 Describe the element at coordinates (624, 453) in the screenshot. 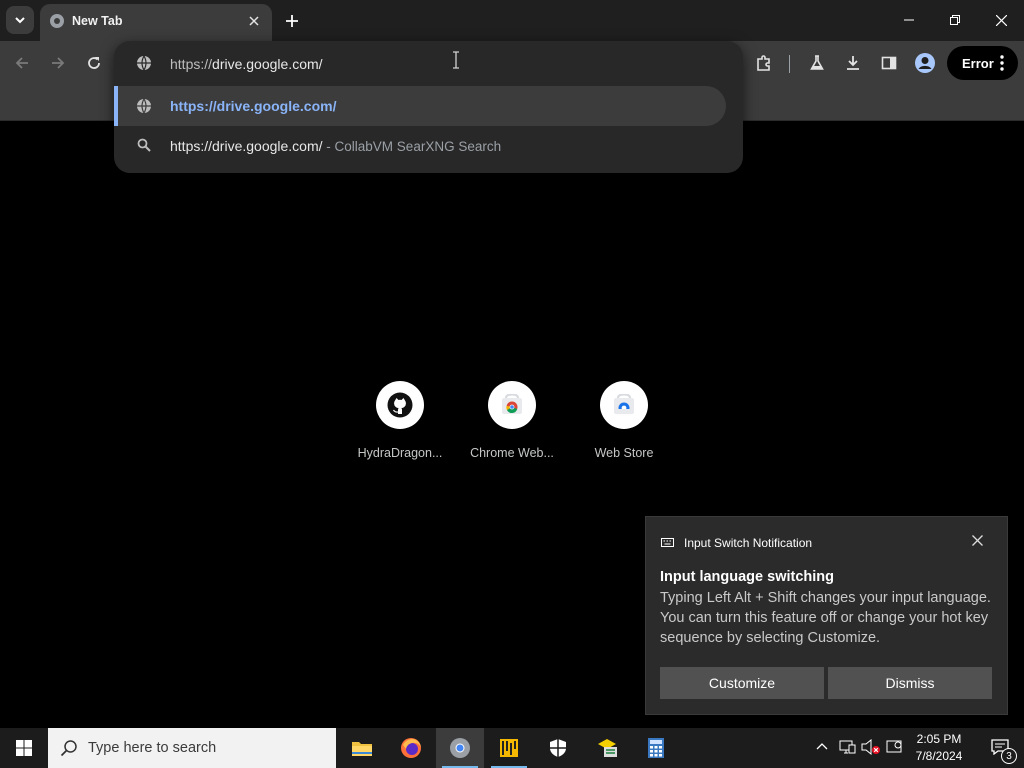

I see `shortcut-label: Web Store` at that location.